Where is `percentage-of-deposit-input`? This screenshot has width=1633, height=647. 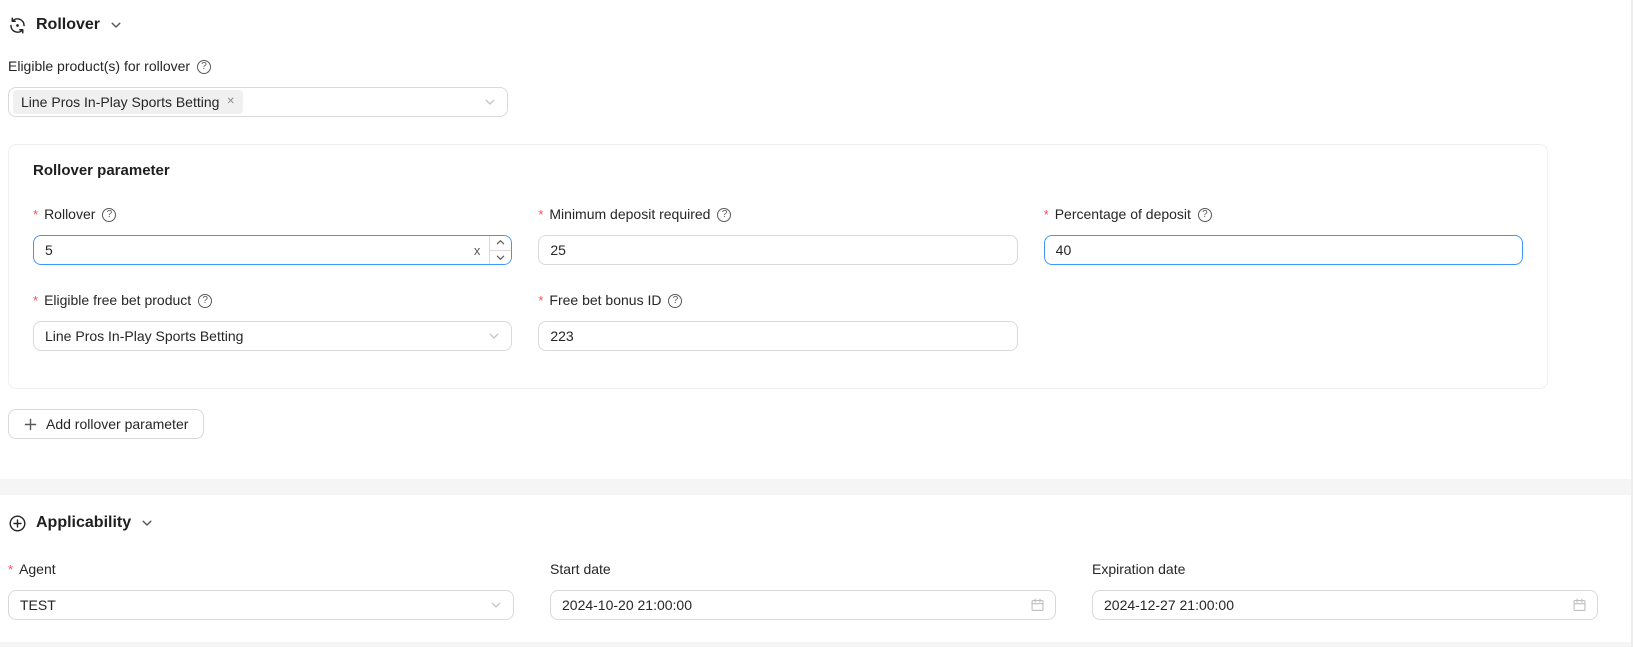
percentage-of-deposit-input is located at coordinates (1283, 250).